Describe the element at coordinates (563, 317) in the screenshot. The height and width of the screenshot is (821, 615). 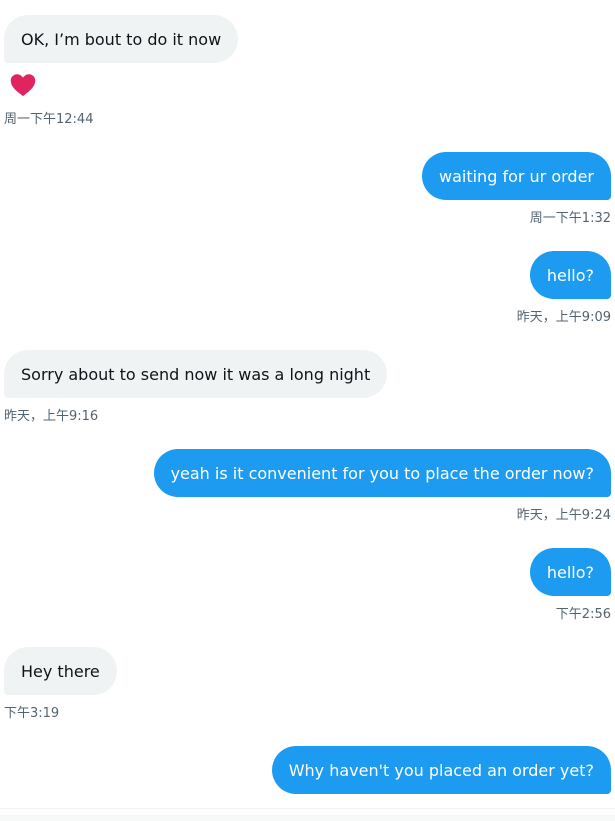
I see `message-timestamp: 昨天，上午9:09` at that location.